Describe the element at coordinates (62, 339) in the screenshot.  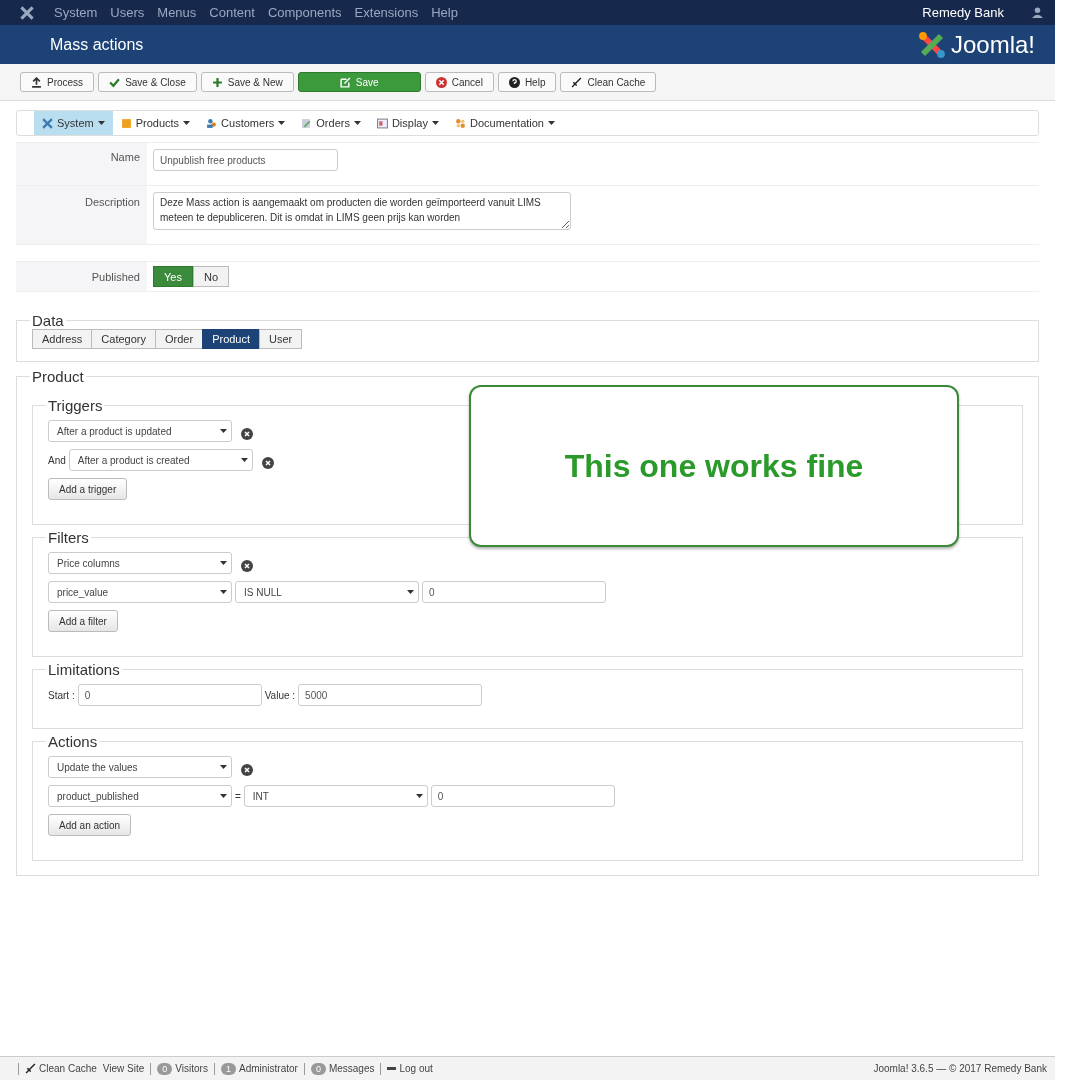
I see `data-tab: Address` at that location.